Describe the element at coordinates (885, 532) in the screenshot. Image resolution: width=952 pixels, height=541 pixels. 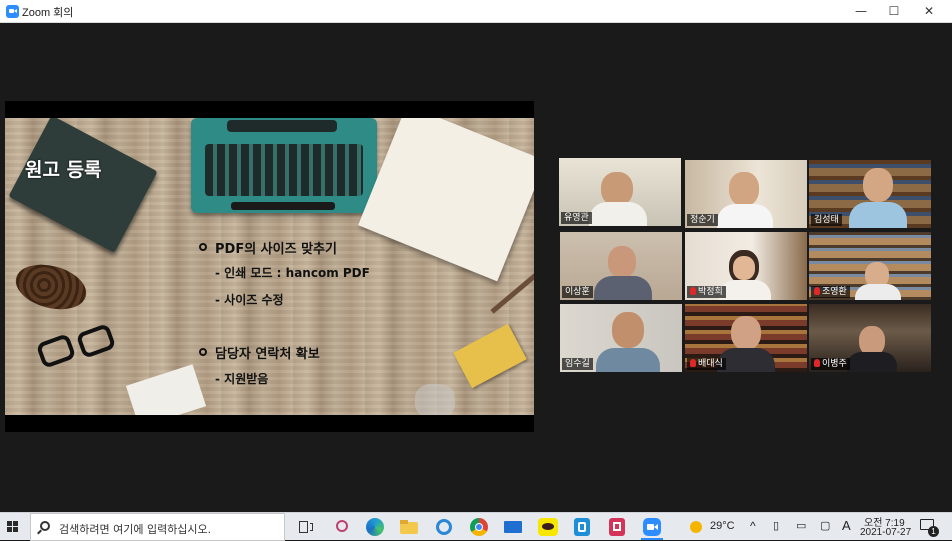
I see `clock-date: 2021-07-27` at that location.